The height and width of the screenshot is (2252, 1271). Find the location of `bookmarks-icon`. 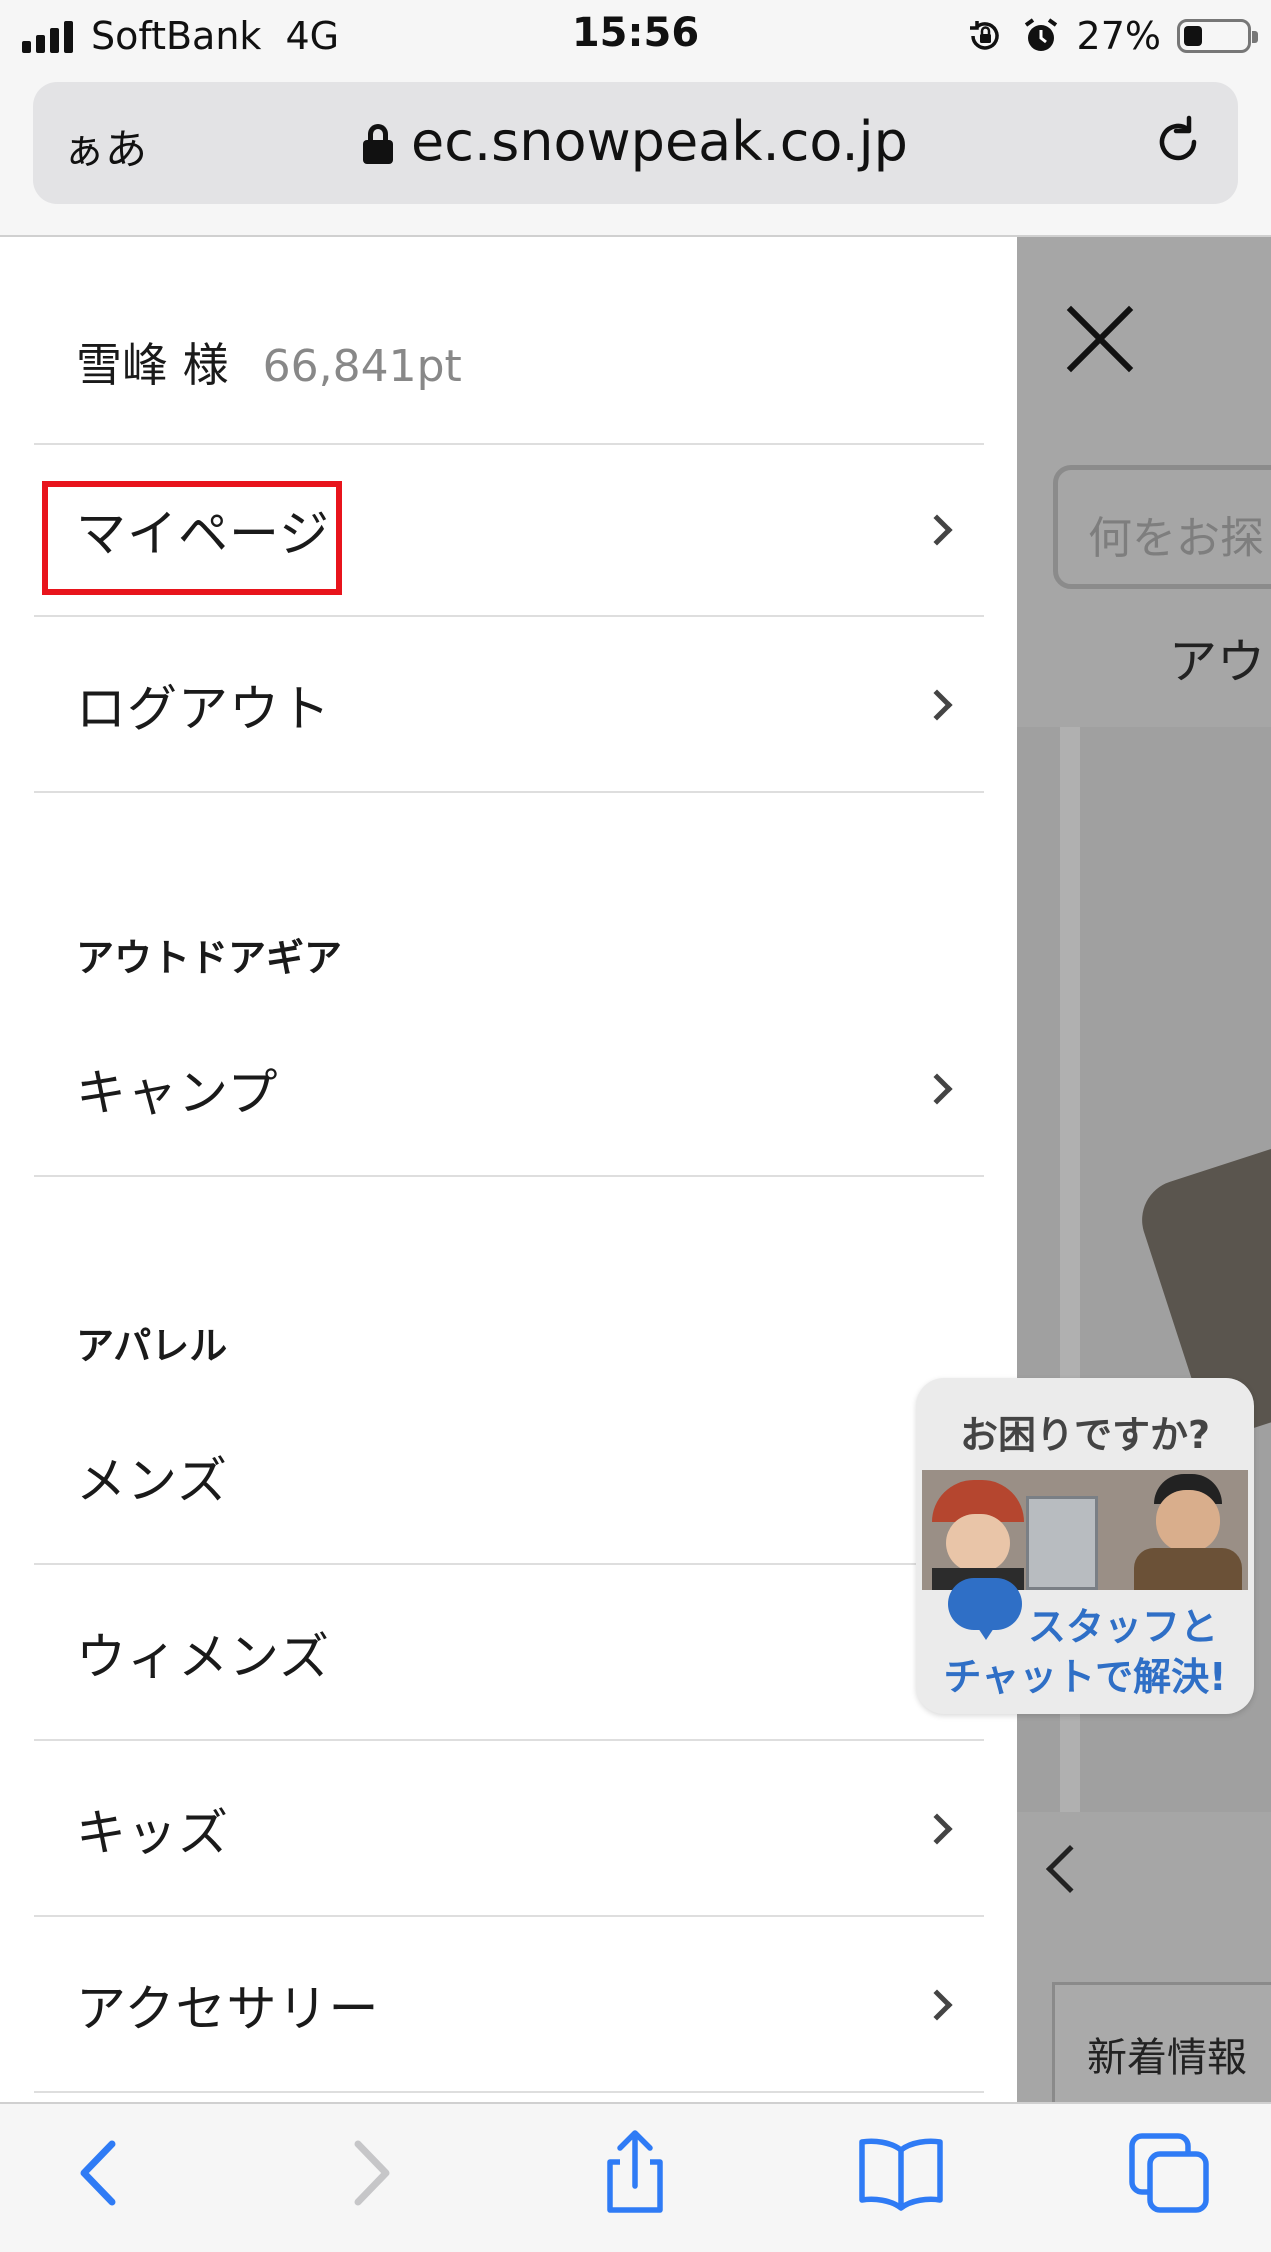

bookmarks-icon is located at coordinates (901, 2173).